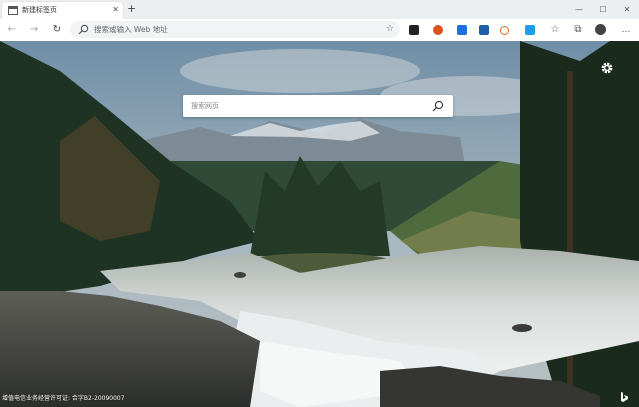 The width and height of the screenshot is (639, 407). Describe the element at coordinates (627, 9) in the screenshot. I see `close-window-button: ✕` at that location.